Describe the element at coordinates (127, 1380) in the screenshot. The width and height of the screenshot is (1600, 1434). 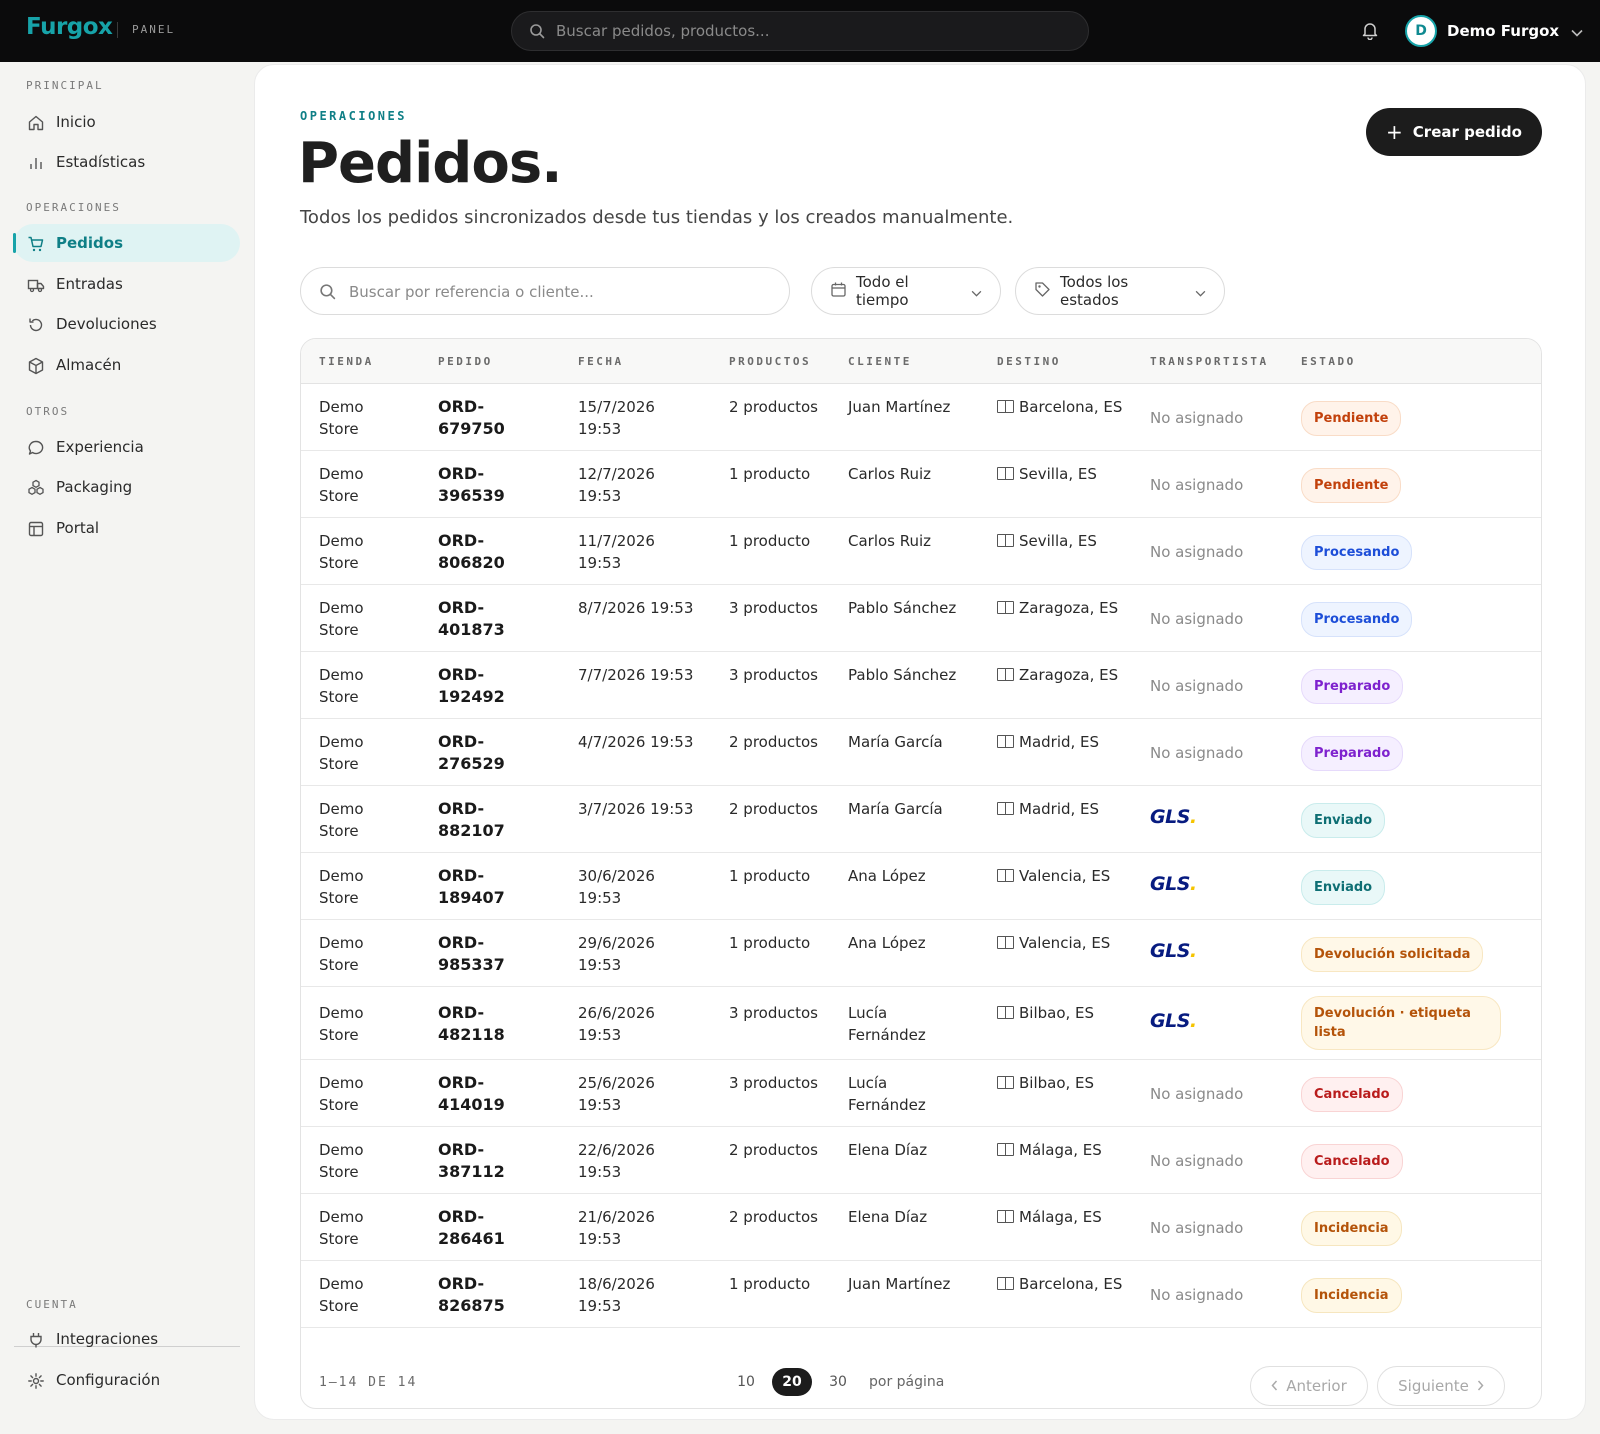
I see `sidebar-item-configuracion: Configuración` at that location.